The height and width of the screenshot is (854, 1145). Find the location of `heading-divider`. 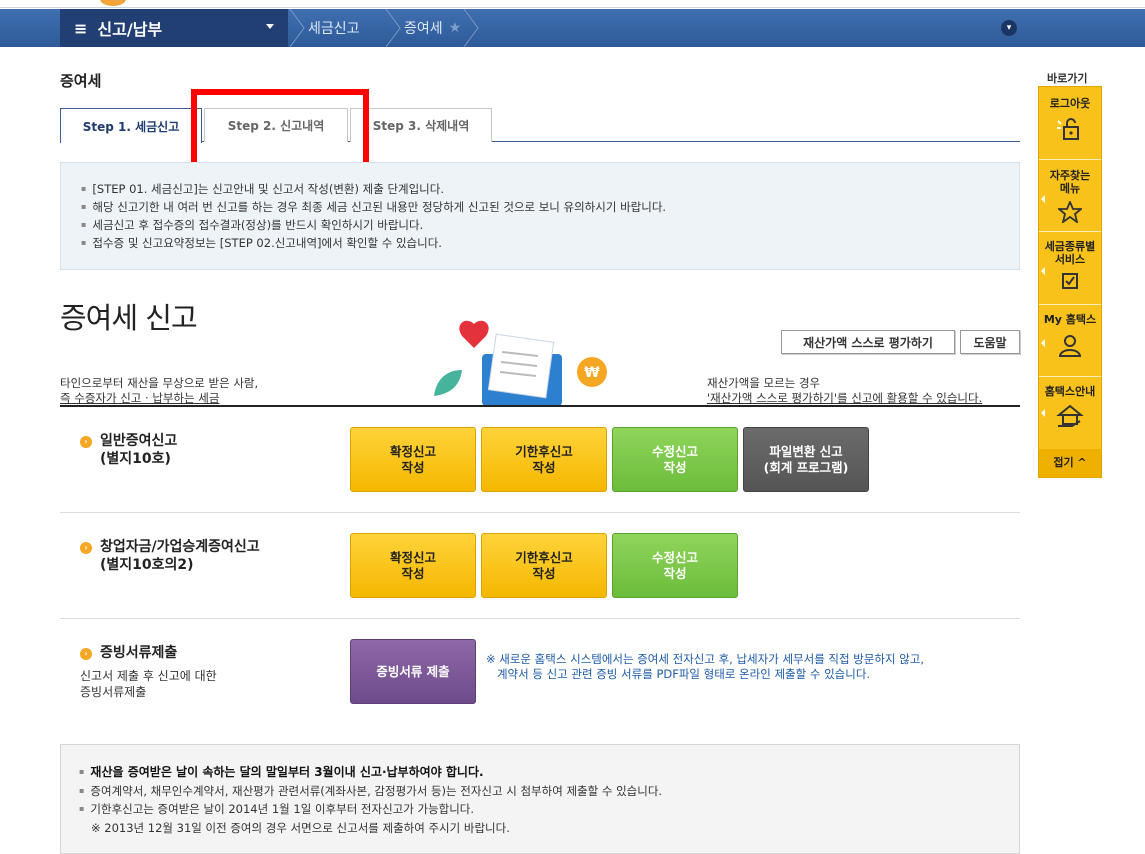

heading-divider is located at coordinates (540, 406).